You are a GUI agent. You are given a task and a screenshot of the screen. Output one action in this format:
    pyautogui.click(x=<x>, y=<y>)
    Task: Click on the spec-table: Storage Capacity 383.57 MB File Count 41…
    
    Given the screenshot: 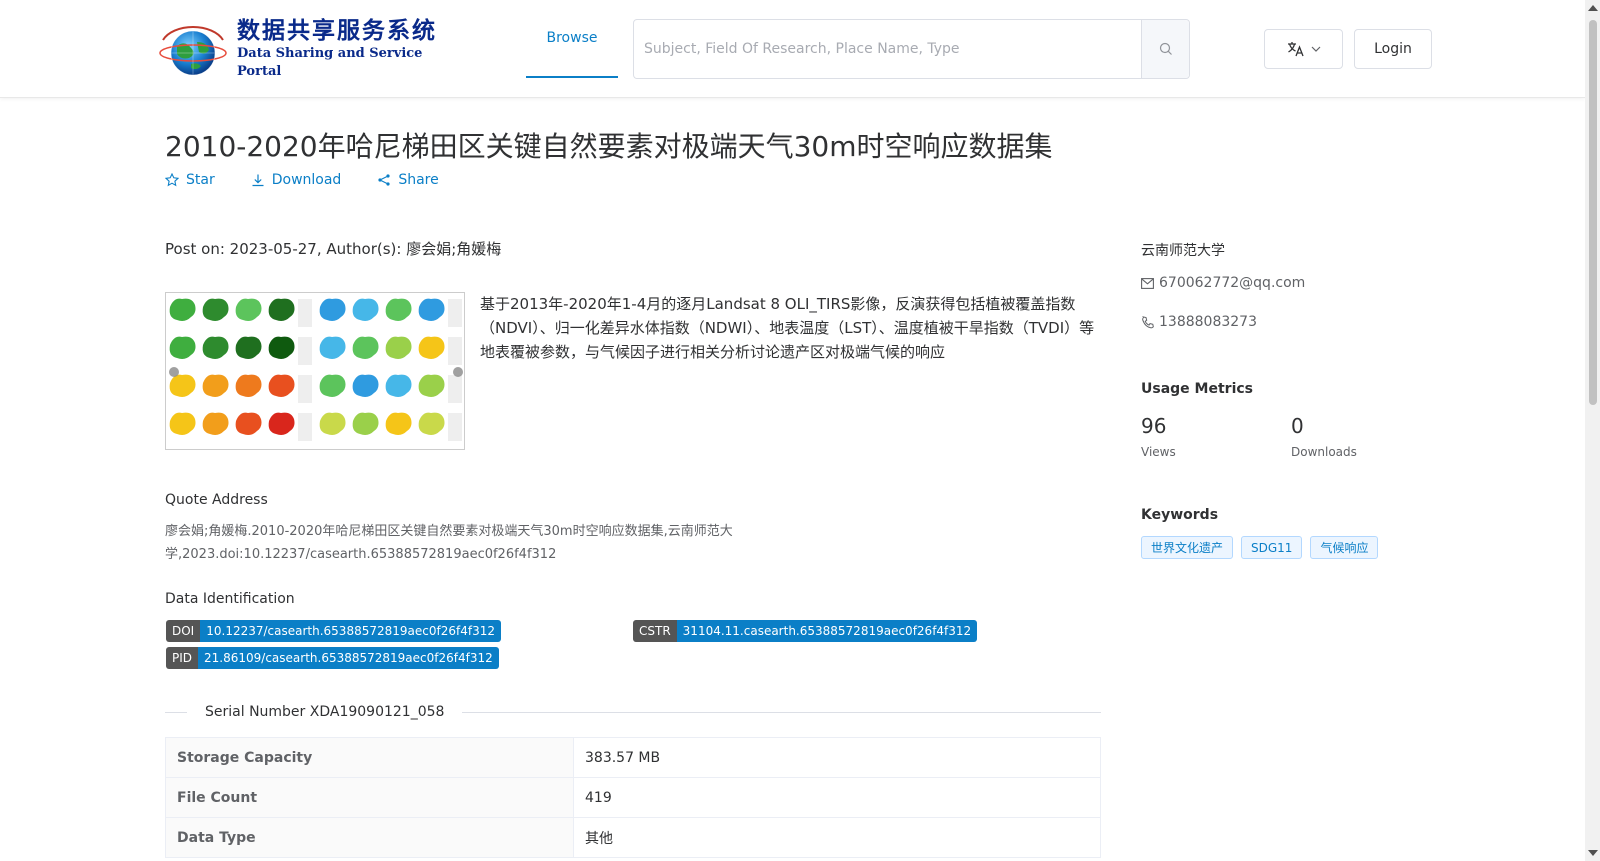 What is the action you would take?
    pyautogui.click(x=633, y=797)
    